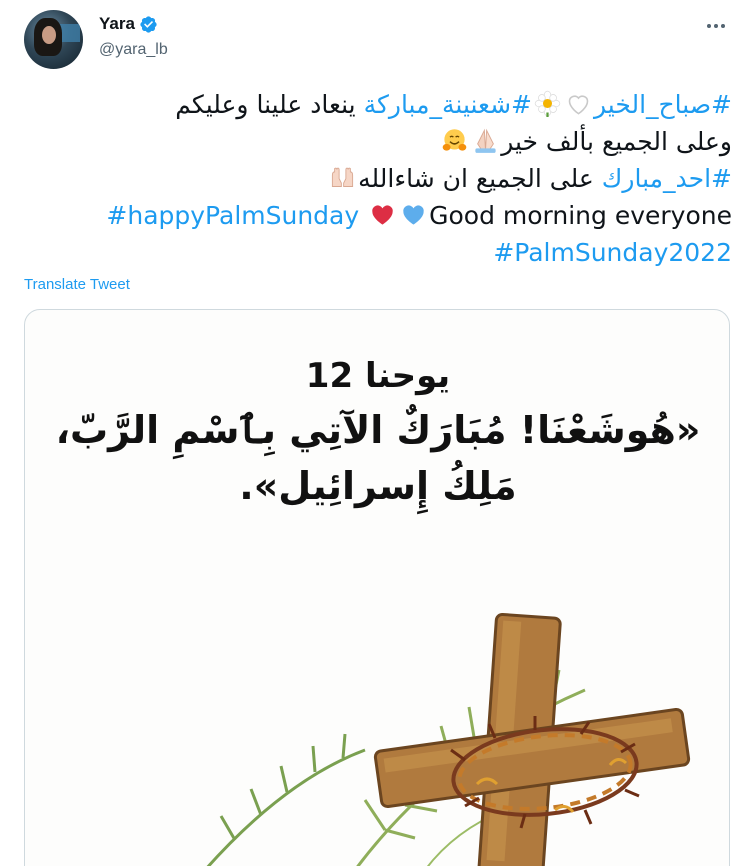  I want to click on red-heart-icon, so click(382, 215).